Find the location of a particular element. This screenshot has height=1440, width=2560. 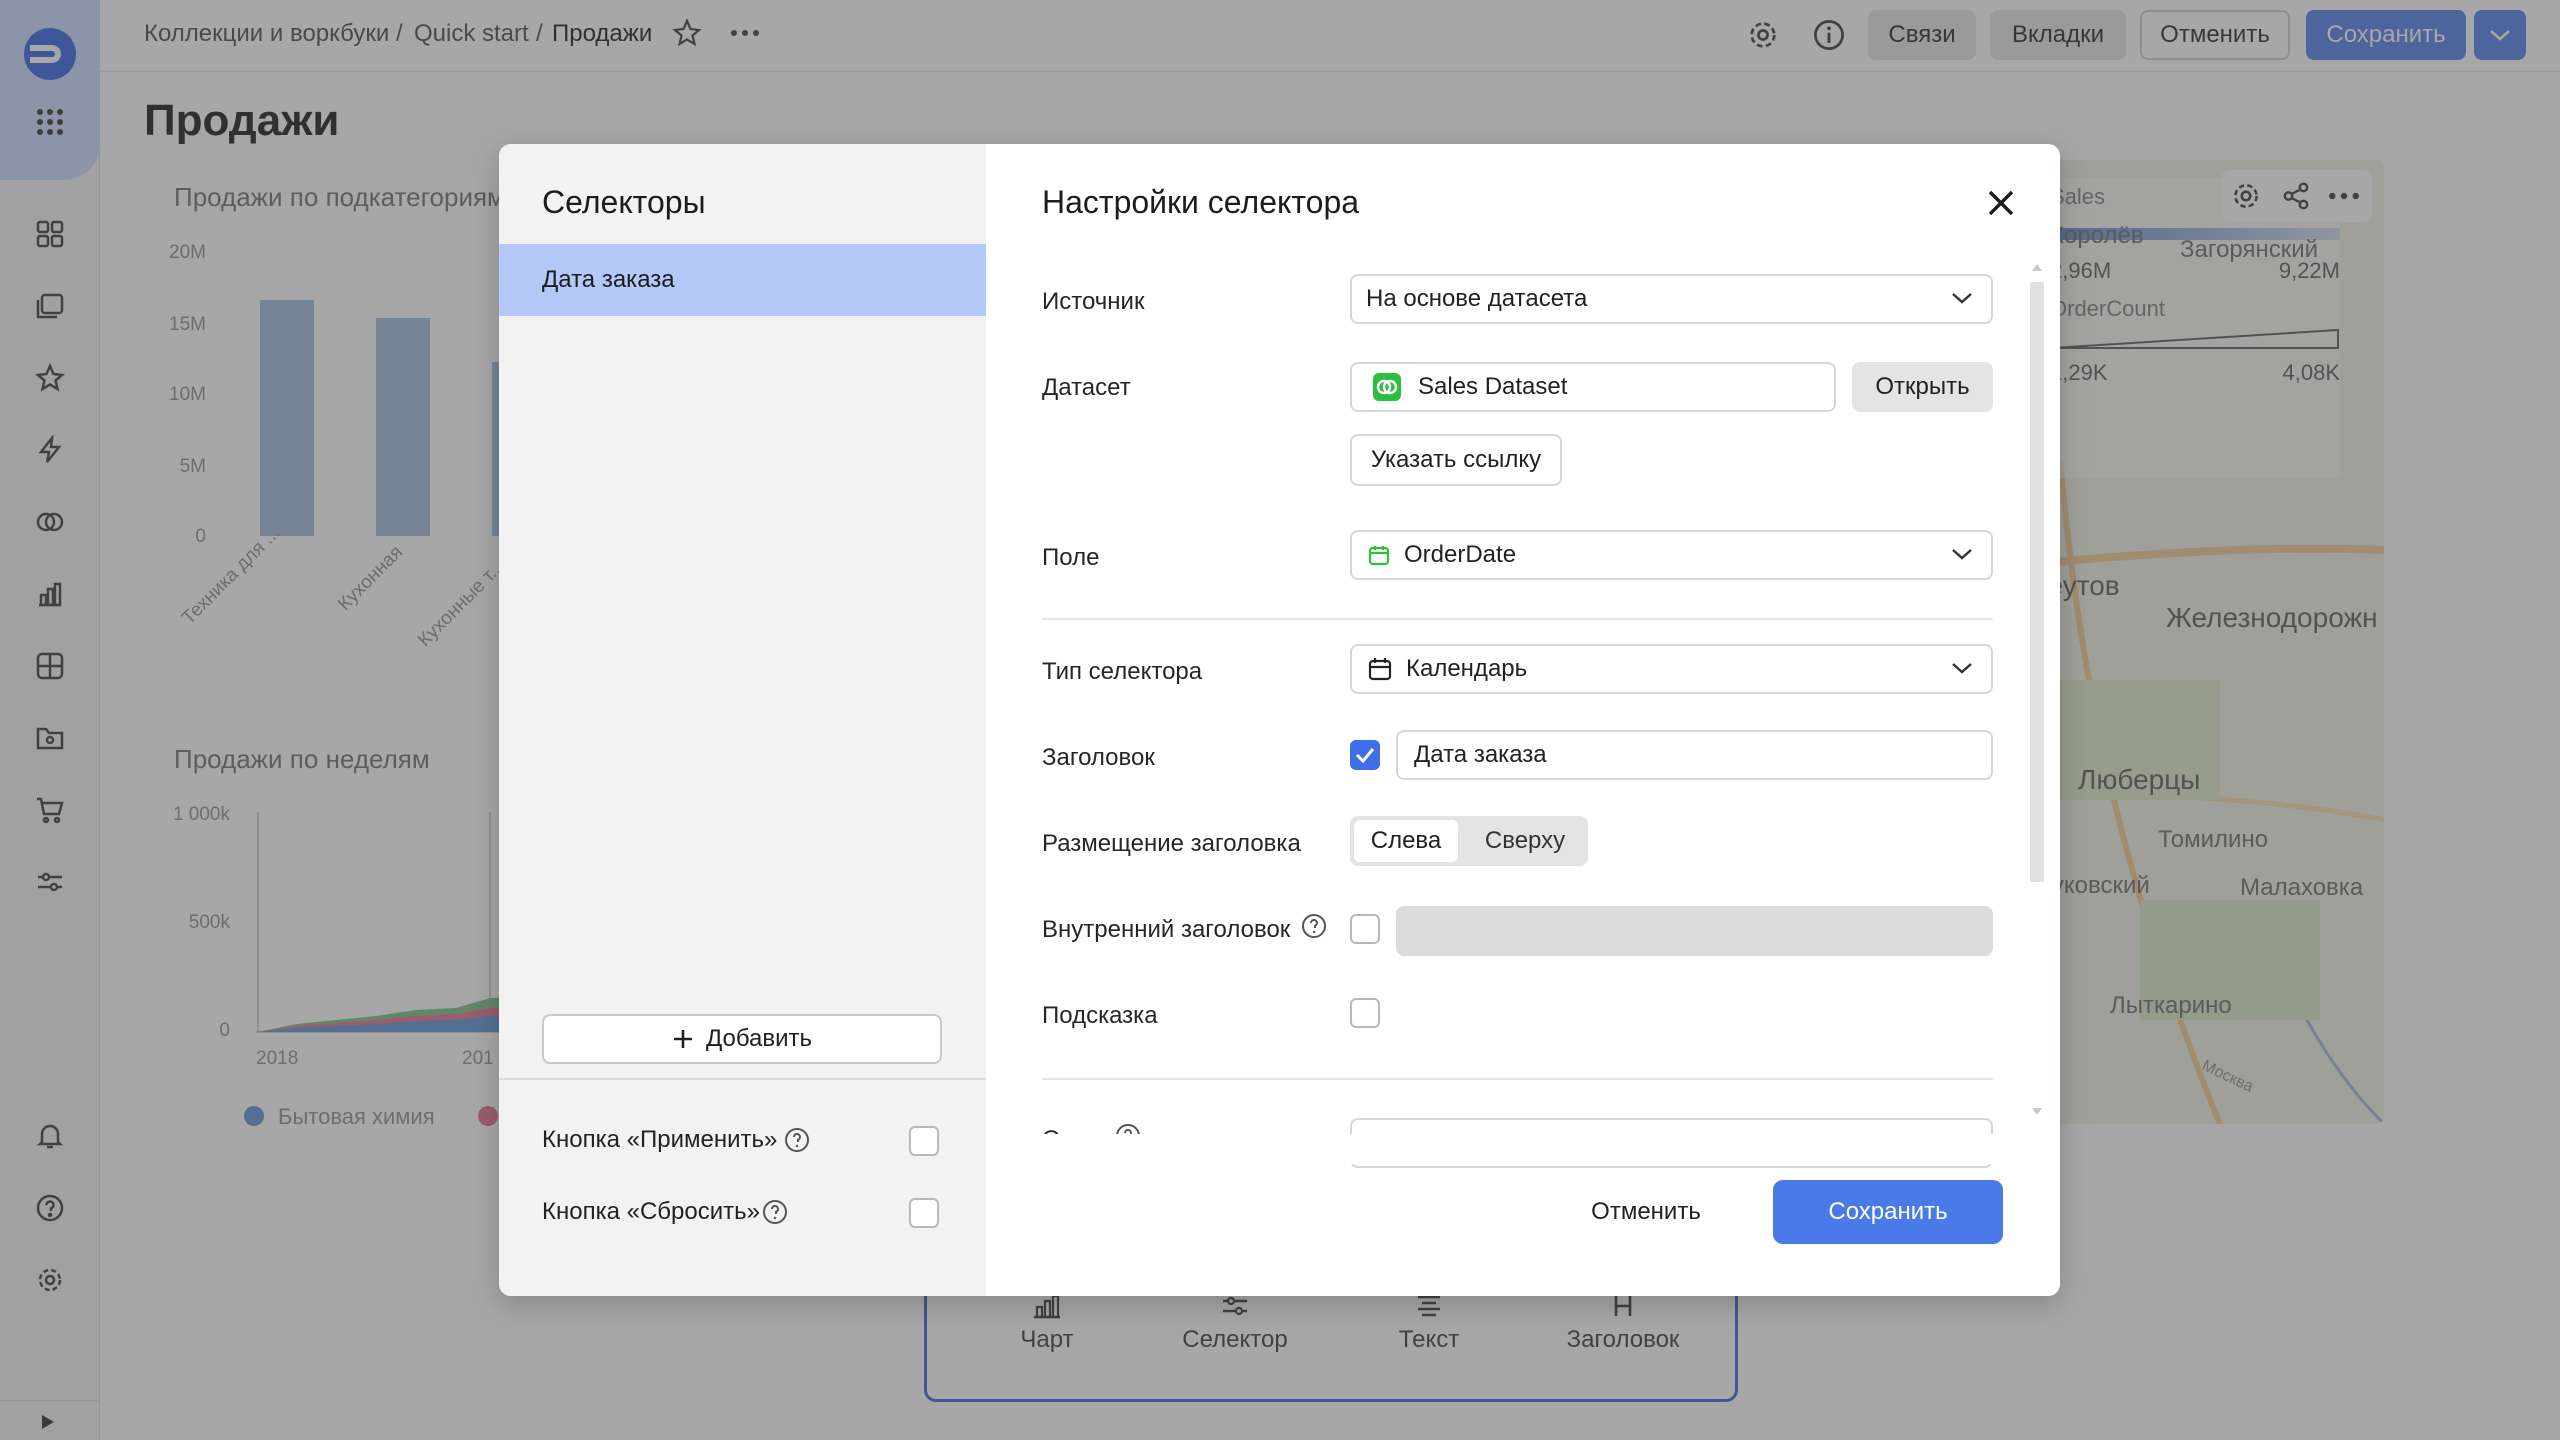

selector-type-select: Календарь is located at coordinates (1671, 669).